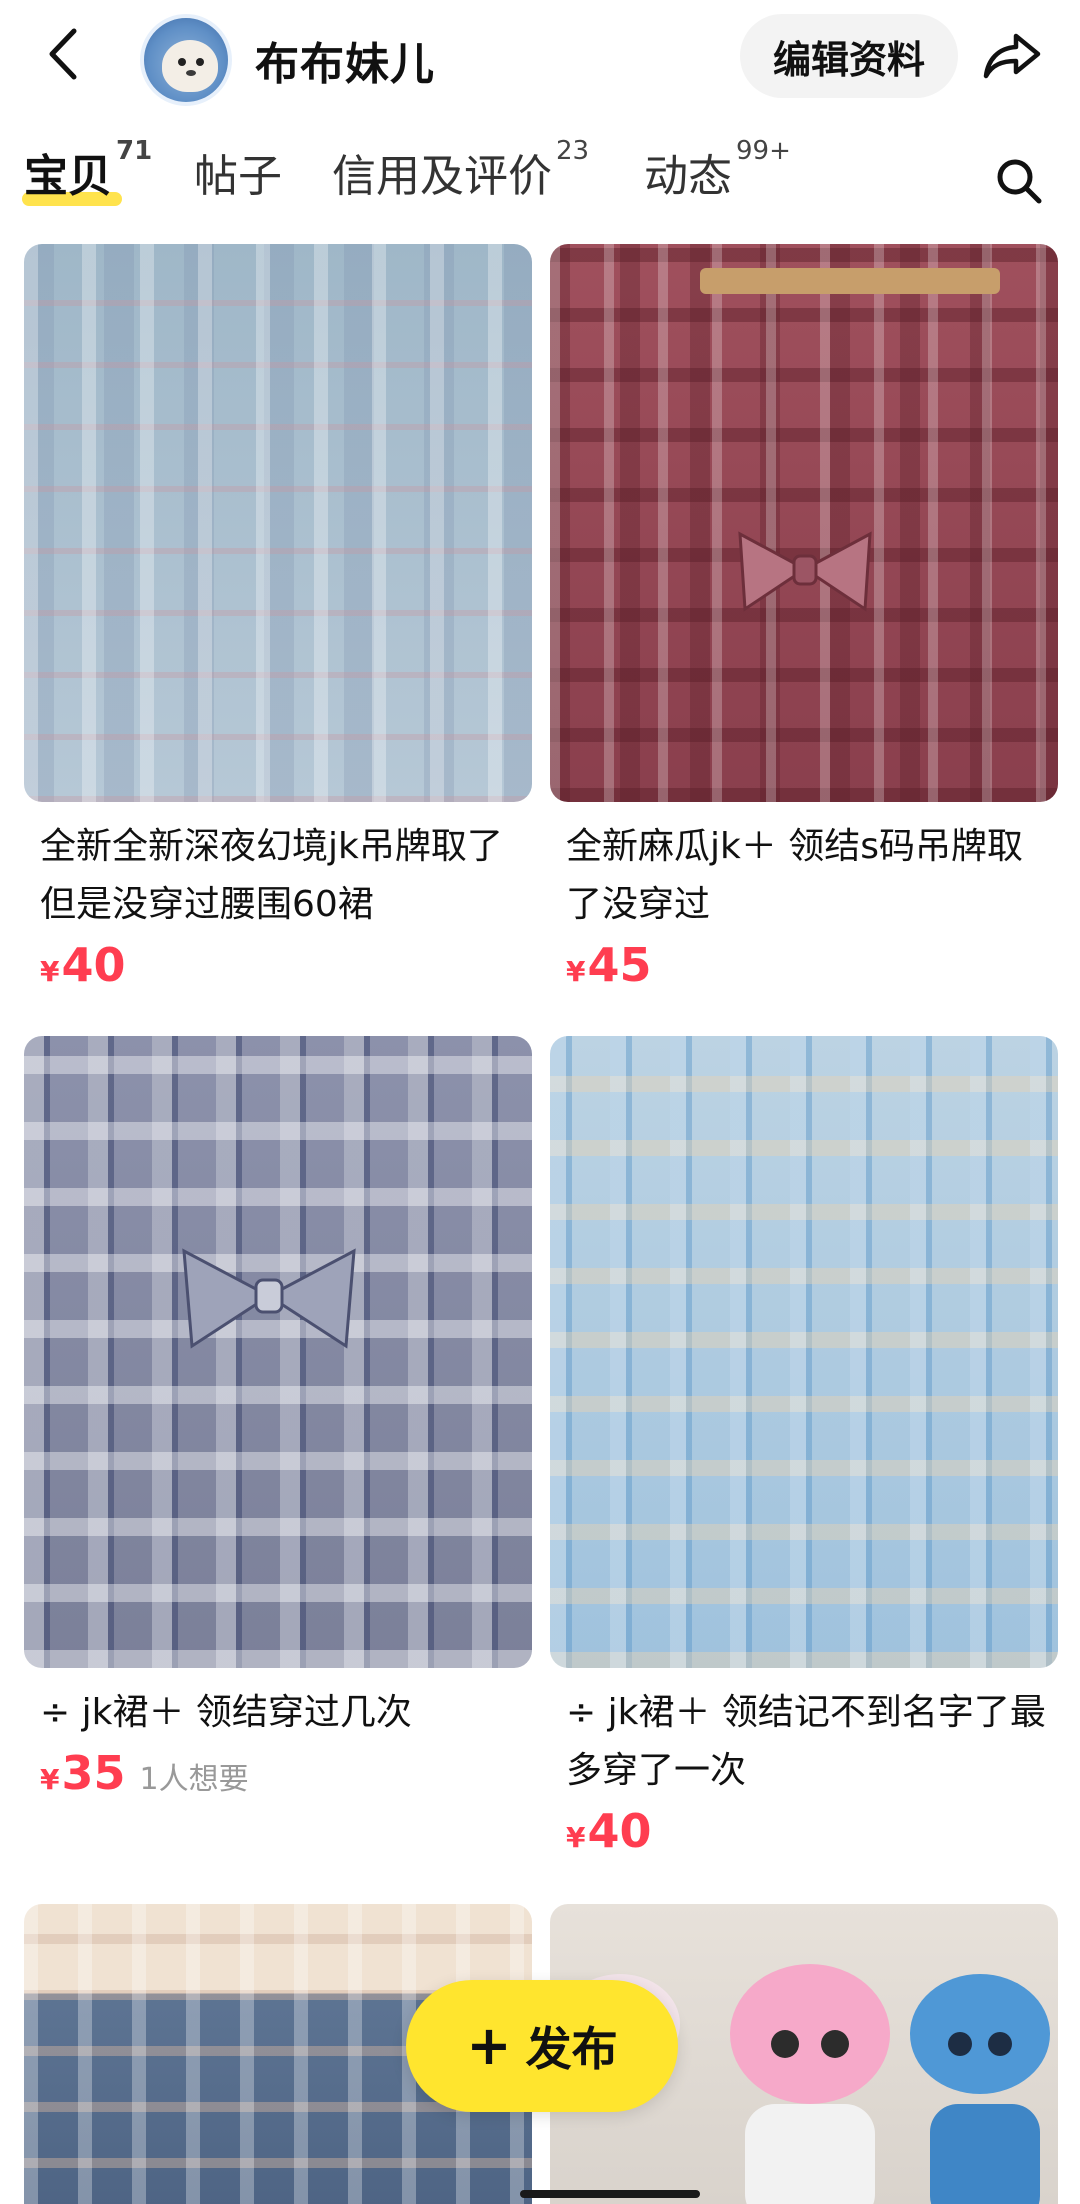  I want to click on back-button, so click(64, 54).